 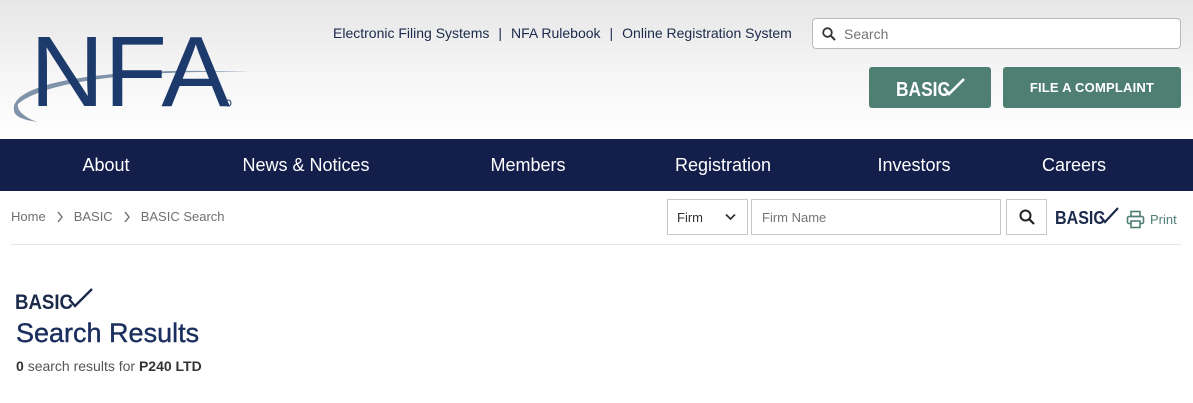 What do you see at coordinates (596, 244) in the screenshot?
I see `toolbar-divider` at bounding box center [596, 244].